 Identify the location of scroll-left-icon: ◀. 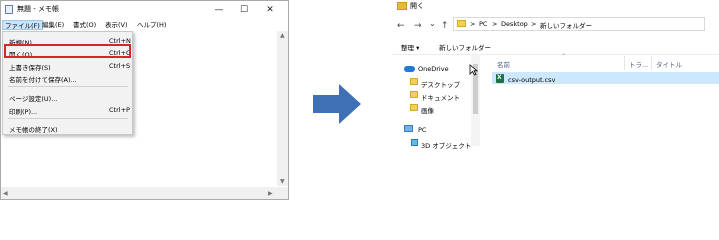
(5, 193).